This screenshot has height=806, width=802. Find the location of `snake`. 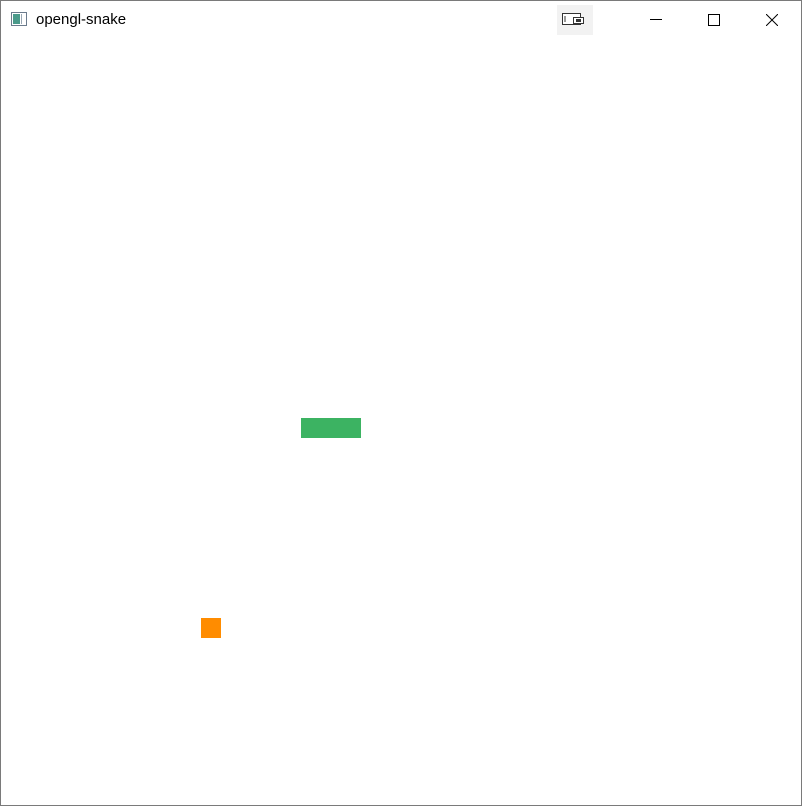

snake is located at coordinates (331, 428).